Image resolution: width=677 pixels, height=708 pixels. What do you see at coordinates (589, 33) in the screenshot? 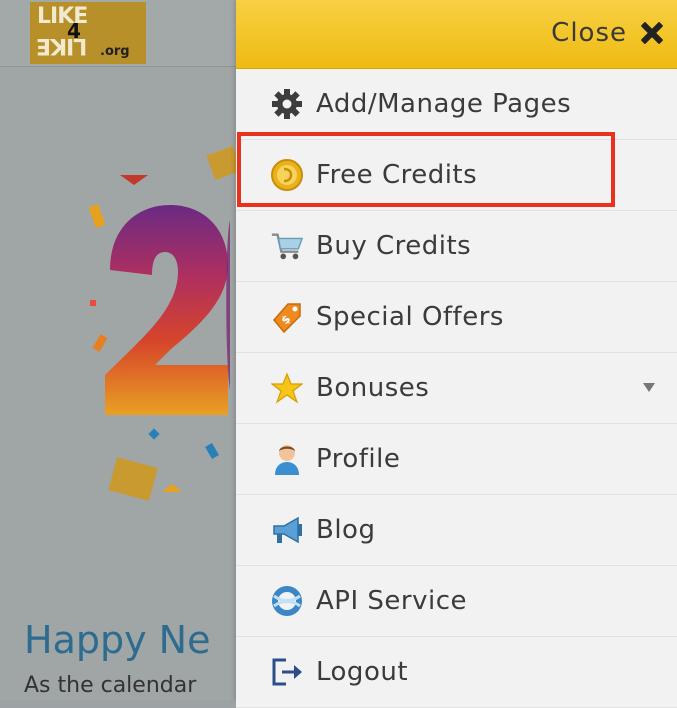
I see `close-label: Close` at bounding box center [589, 33].